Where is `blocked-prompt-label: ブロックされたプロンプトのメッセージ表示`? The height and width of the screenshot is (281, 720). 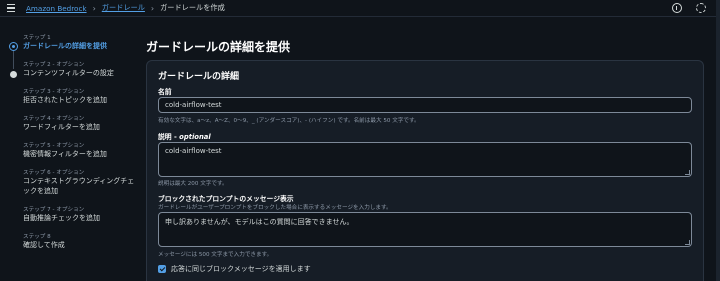
blocked-prompt-label: ブロックされたプロンプトのメッセージ表示 is located at coordinates (226, 199).